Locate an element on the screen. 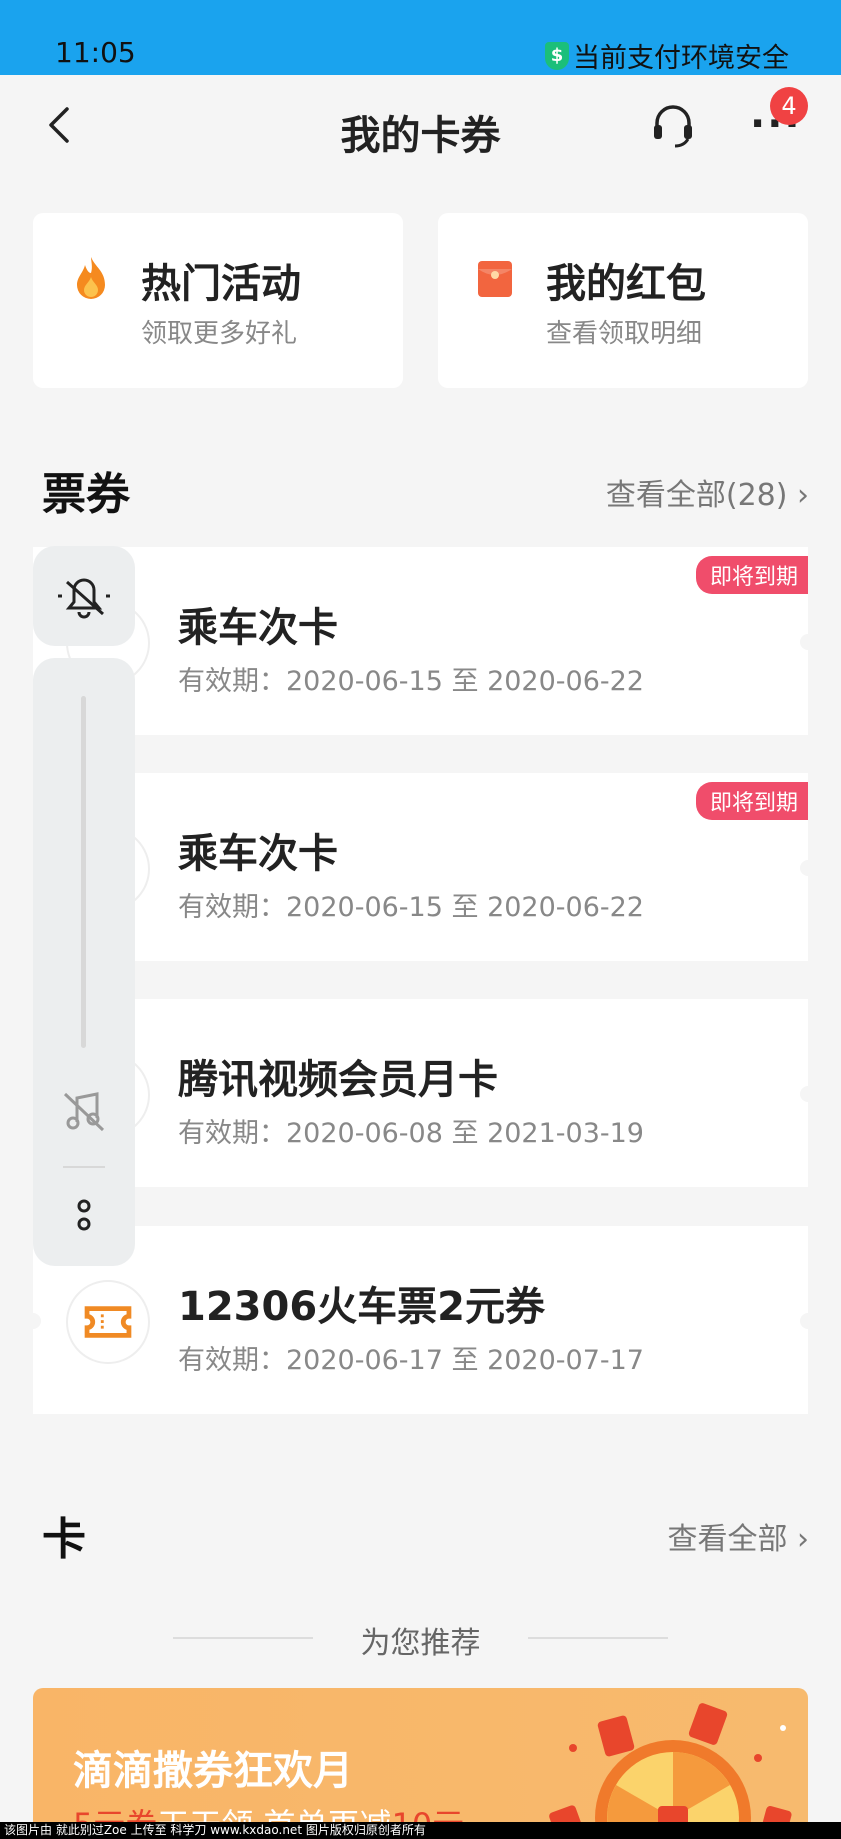  music-muted-icon is located at coordinates (84, 1111).